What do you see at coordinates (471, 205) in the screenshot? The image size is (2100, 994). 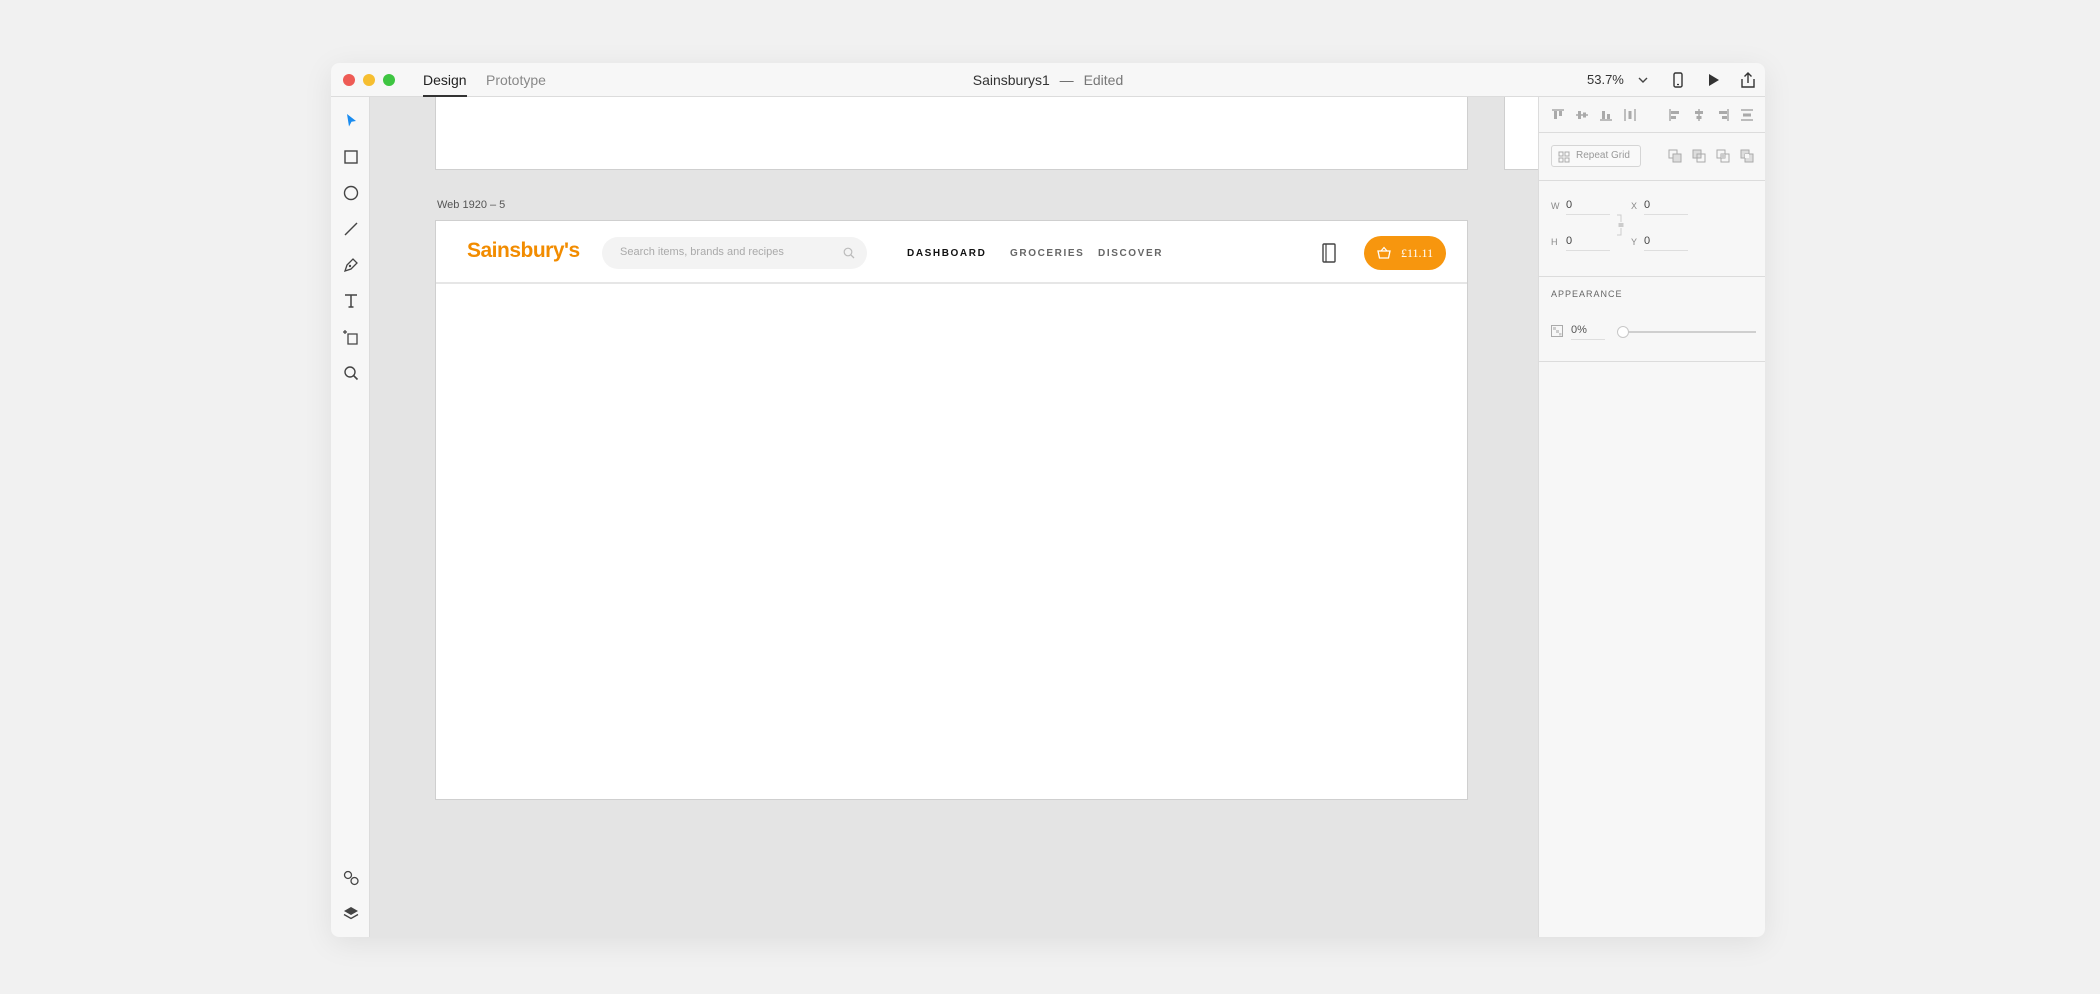 I see `artboard-label: Web 1920 – 5` at bounding box center [471, 205].